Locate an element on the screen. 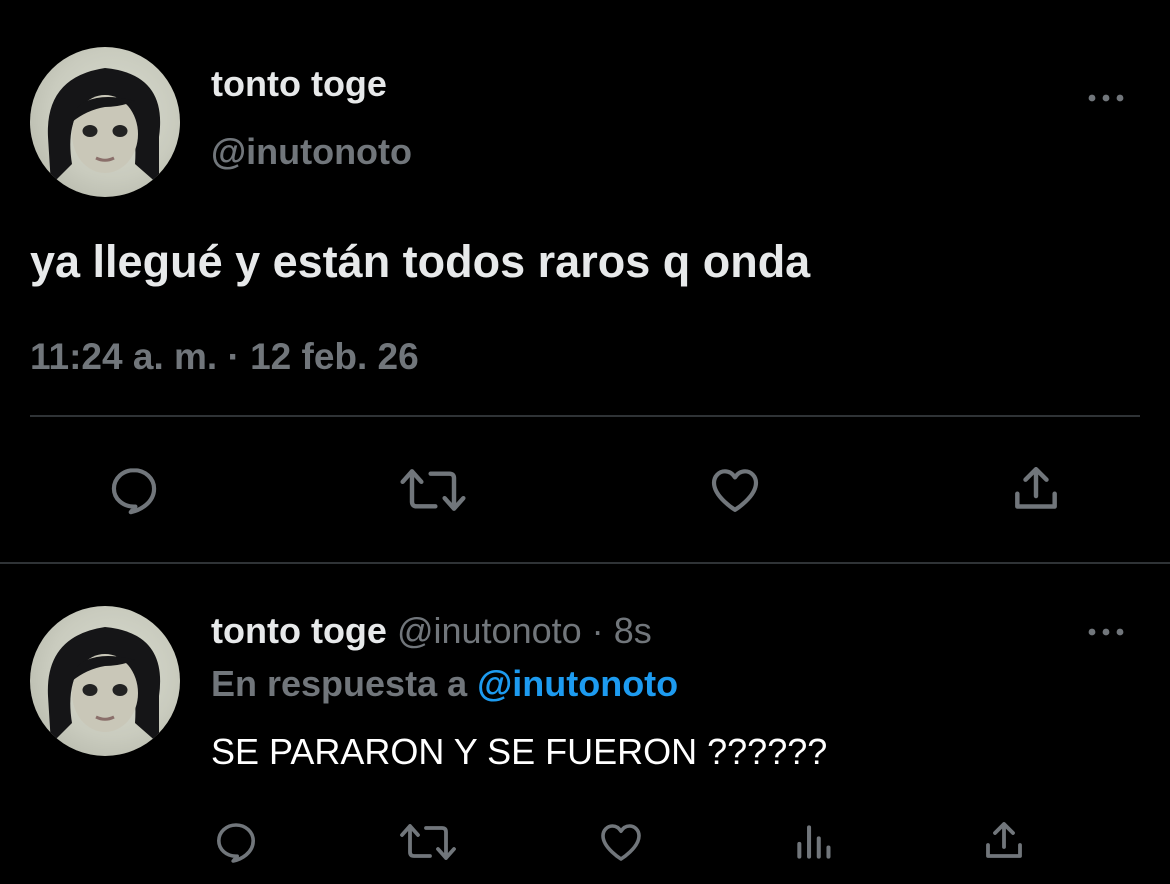  in-reply-to-handle: @inutonoto is located at coordinates (577, 683).